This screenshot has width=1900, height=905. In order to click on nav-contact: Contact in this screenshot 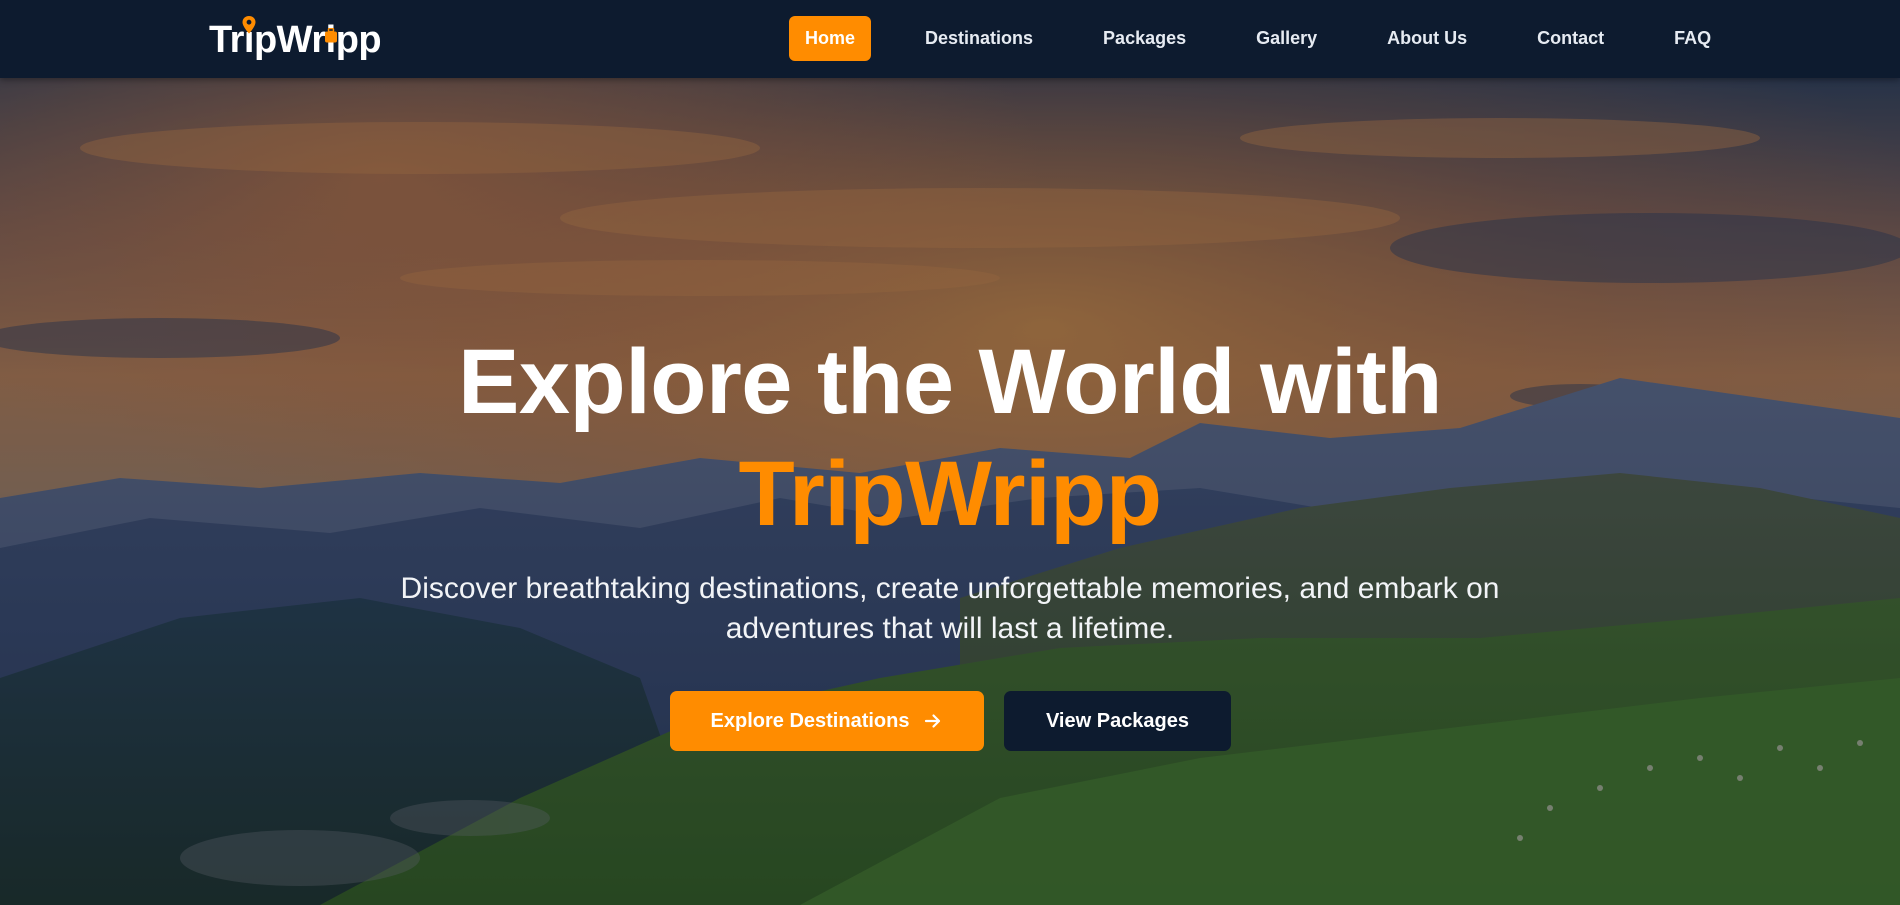, I will do `click(1570, 38)`.